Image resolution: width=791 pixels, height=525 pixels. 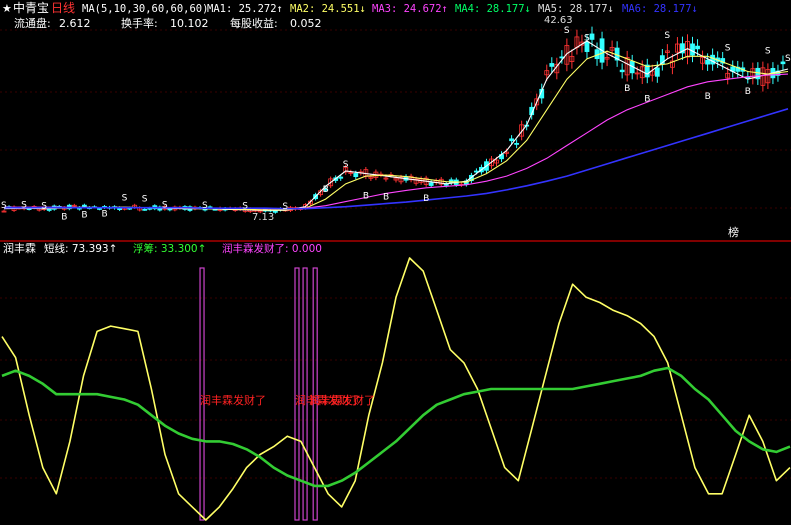 I want to click on ma-value-1: MA1: 25.272↑, so click(x=245, y=9).